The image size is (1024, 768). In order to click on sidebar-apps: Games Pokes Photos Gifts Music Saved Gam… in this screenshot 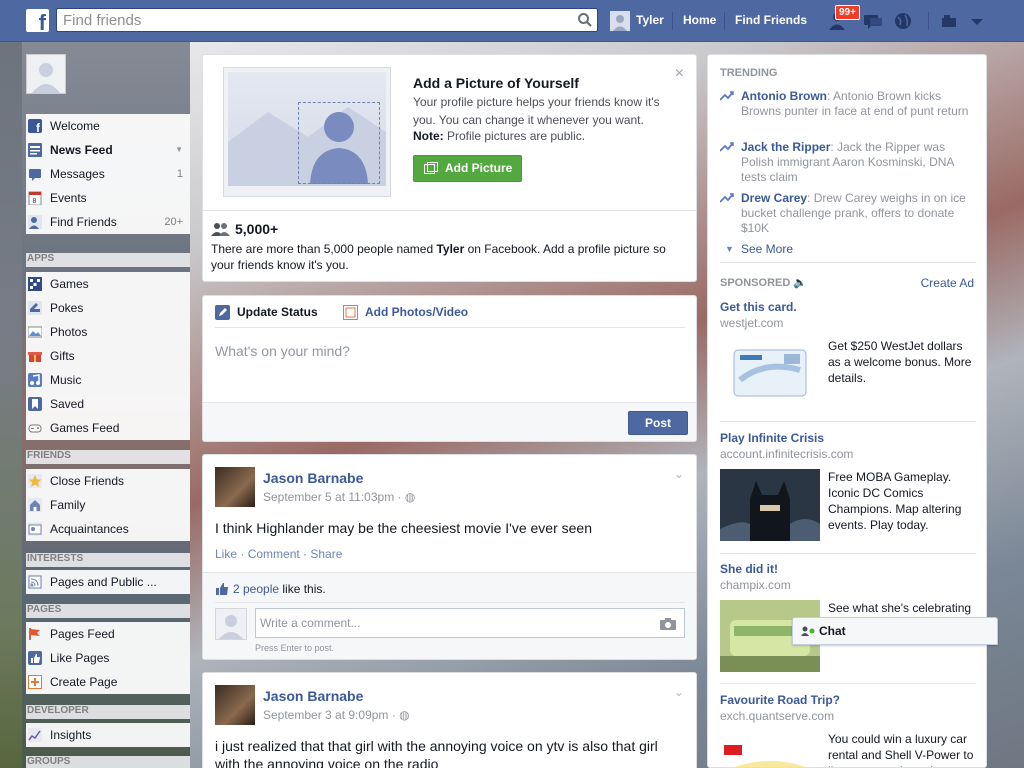, I will do `click(108, 356)`.